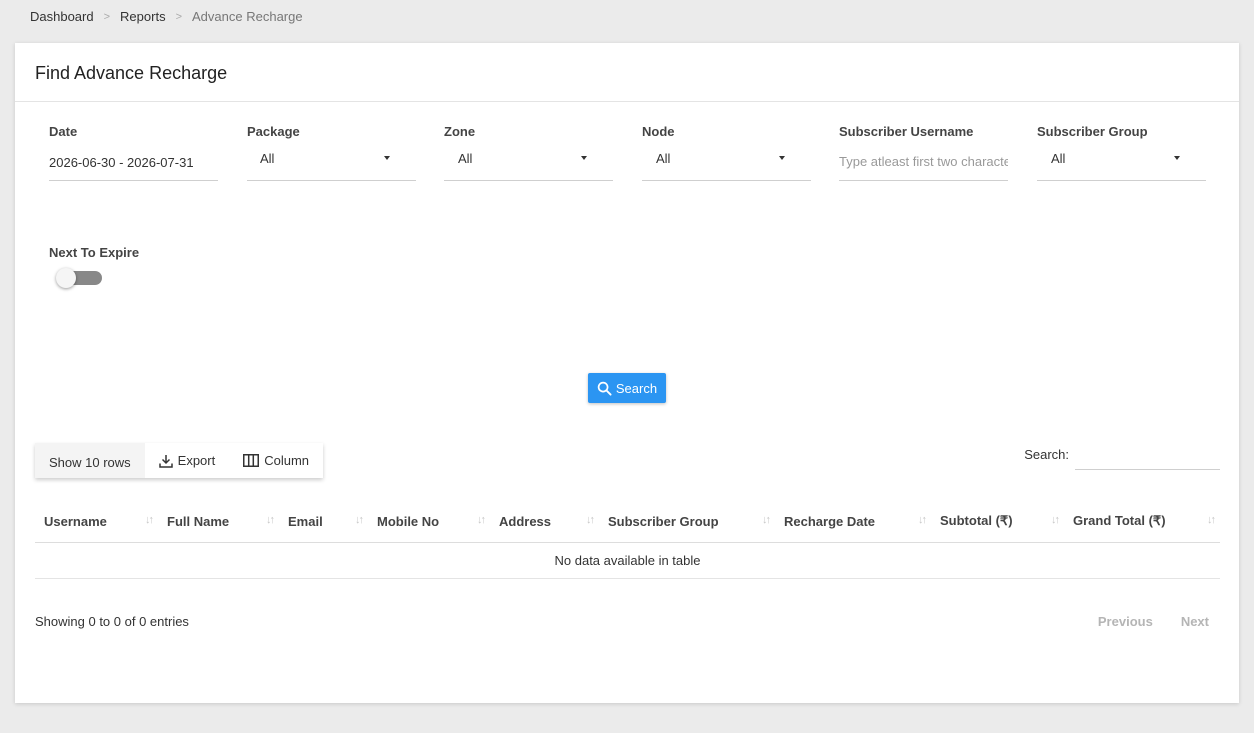  I want to click on export-label: Export, so click(196, 460).